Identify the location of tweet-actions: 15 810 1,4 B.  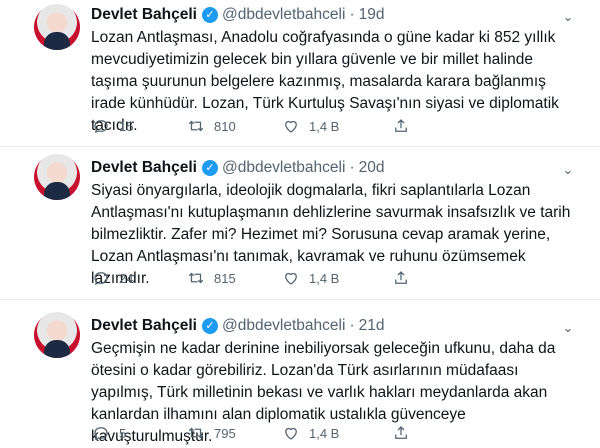
(337, 127).